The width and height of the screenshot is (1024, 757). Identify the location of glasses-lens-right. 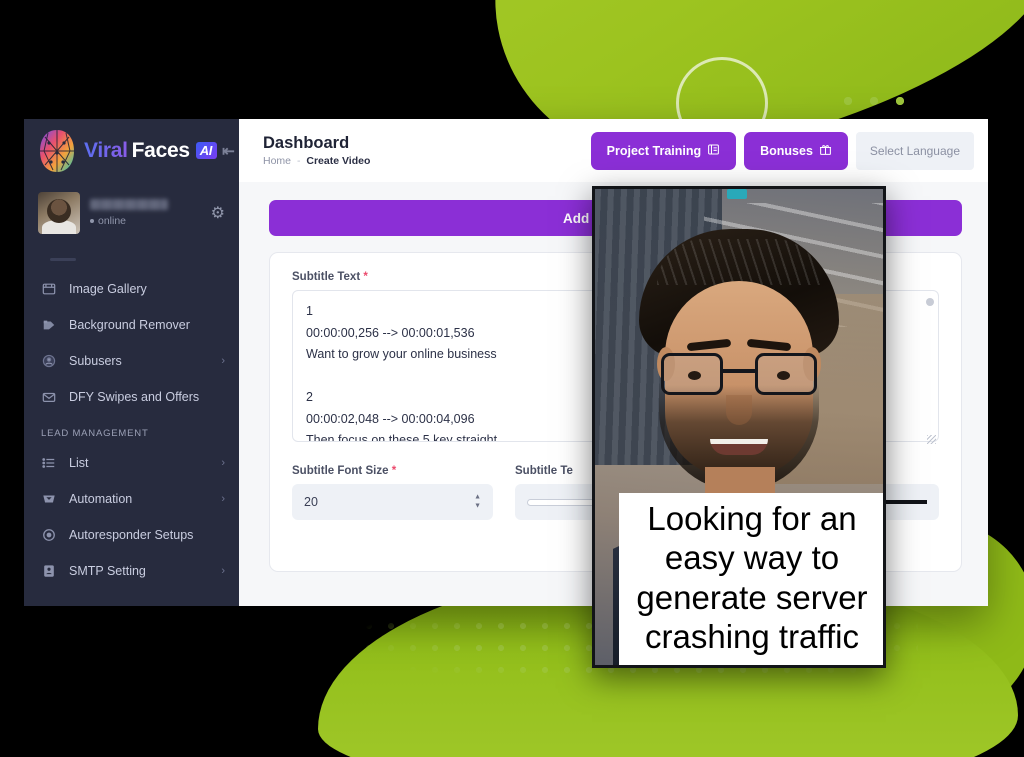
(786, 374).